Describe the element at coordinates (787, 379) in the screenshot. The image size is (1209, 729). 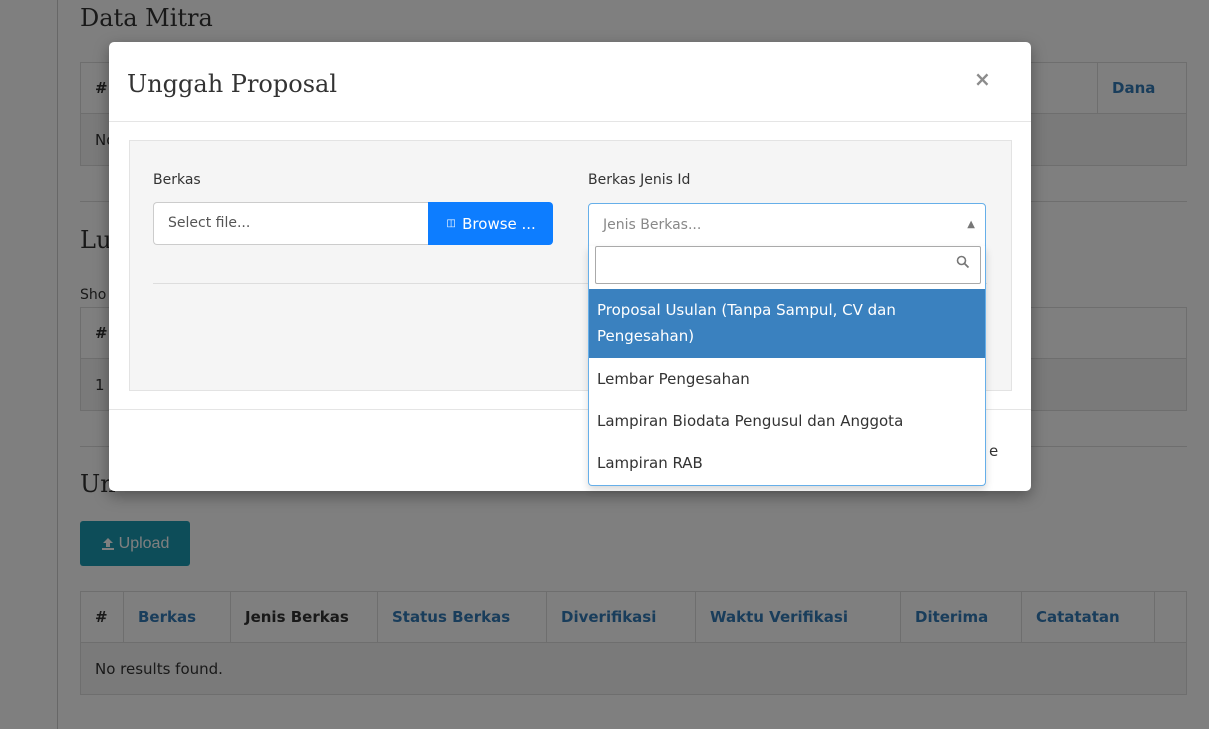
I see `dropdown-option: Lembar Pengesahan` at that location.